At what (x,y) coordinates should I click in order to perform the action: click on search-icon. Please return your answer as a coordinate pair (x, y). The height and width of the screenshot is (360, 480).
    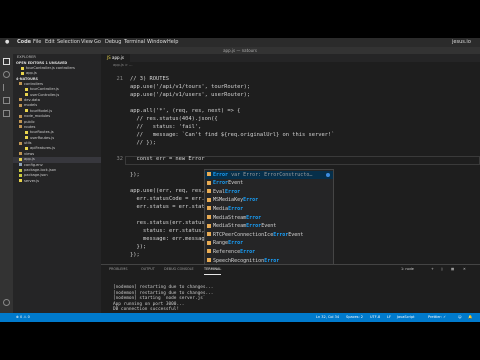
    Looking at the image, I should click on (6, 74).